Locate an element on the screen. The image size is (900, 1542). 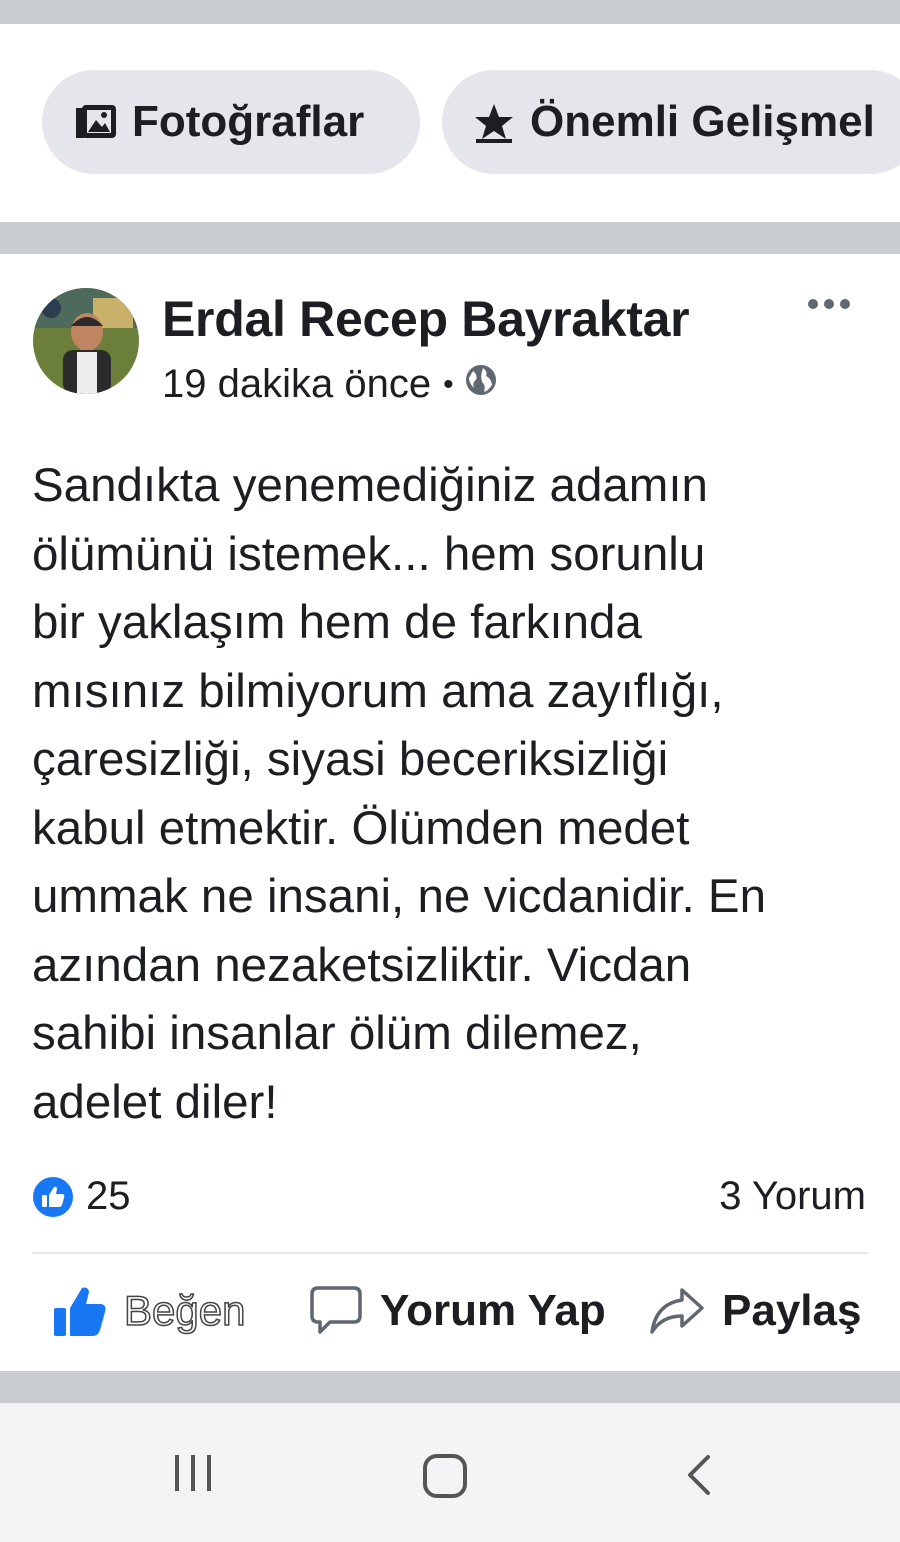
comment-button: Yorum Yap is located at coordinates (457, 1311).